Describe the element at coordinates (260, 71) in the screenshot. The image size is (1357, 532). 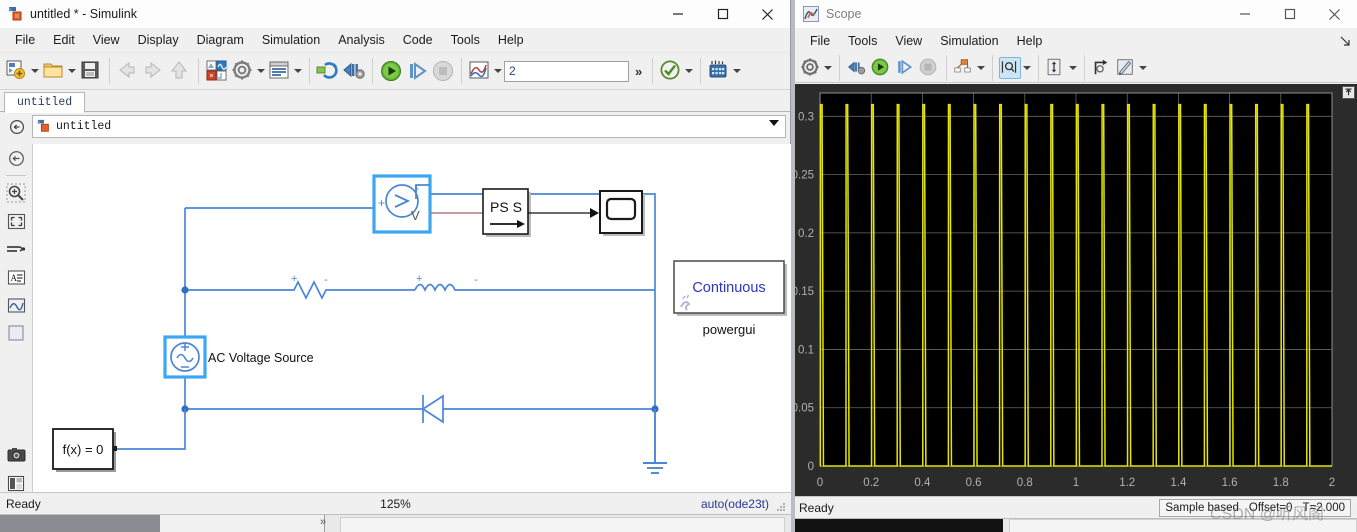
I see `model-configuration-dropdown` at that location.